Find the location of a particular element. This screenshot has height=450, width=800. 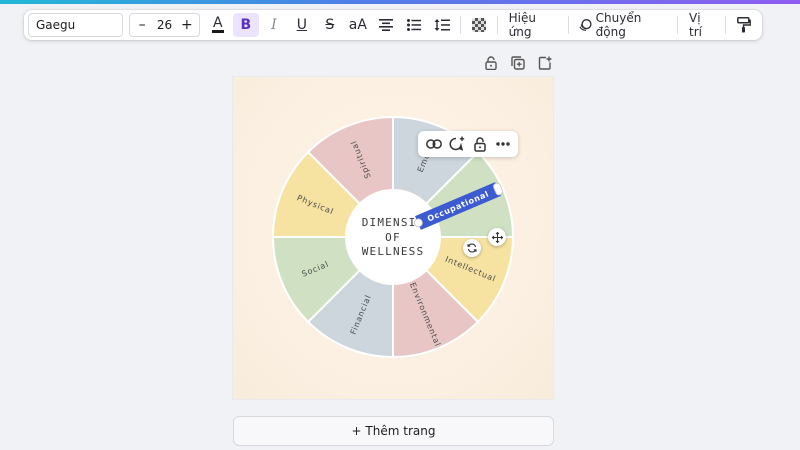

copy-style-button is located at coordinates (744, 25).